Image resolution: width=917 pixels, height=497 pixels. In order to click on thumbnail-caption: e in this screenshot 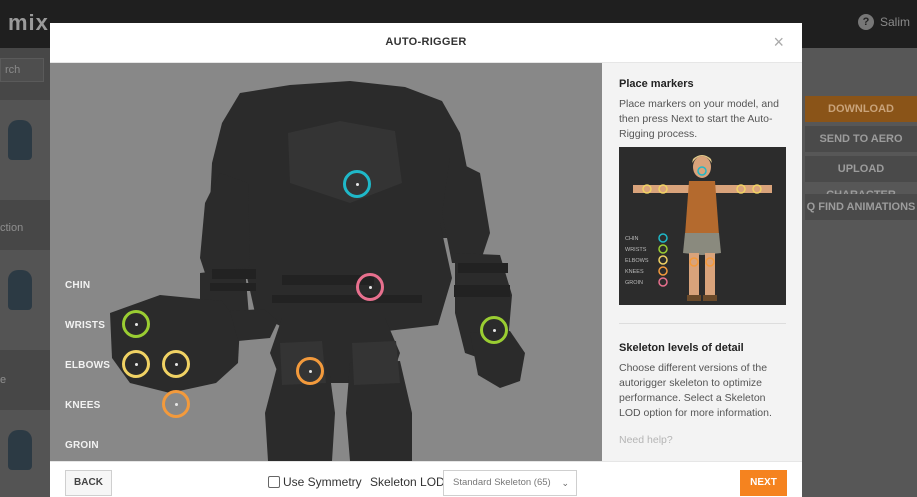, I will do `click(3, 380)`.